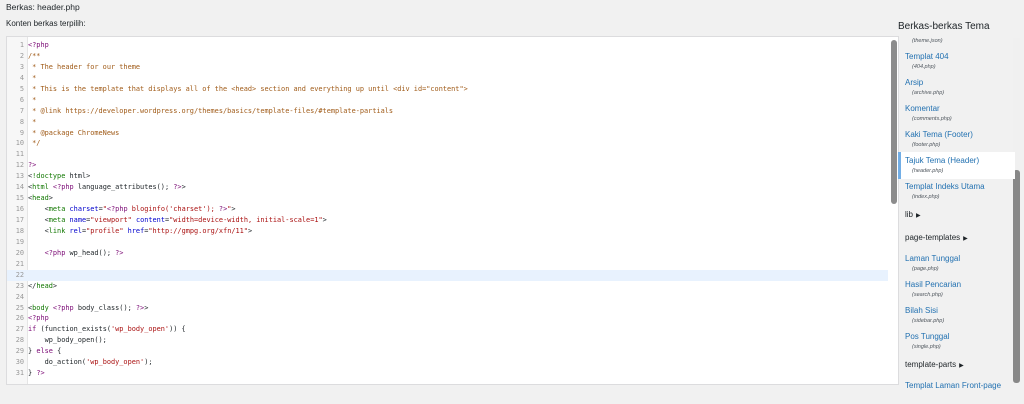 The height and width of the screenshot is (404, 1024). What do you see at coordinates (945, 186) in the screenshot?
I see `sidebar-item-label: Templat Indeks Utama` at bounding box center [945, 186].